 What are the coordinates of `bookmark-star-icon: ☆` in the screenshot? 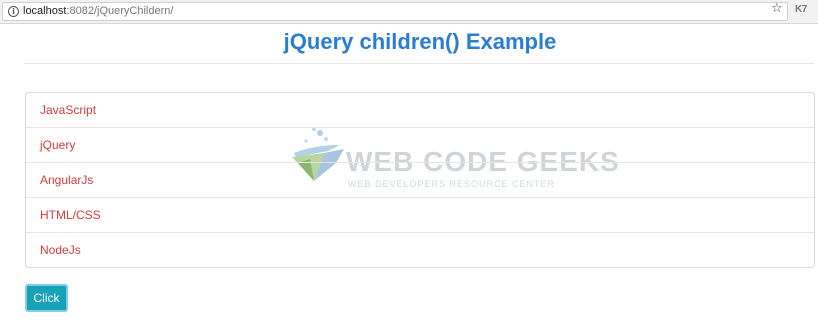 It's located at (777, 8).